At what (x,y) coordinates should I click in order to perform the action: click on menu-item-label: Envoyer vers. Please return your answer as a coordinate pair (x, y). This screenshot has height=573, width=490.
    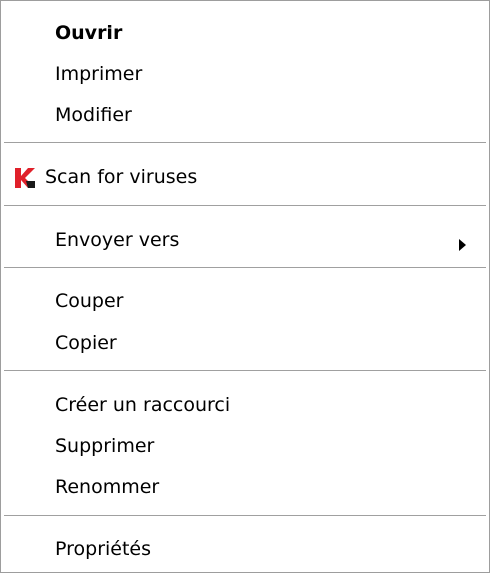
    Looking at the image, I should click on (117, 240).